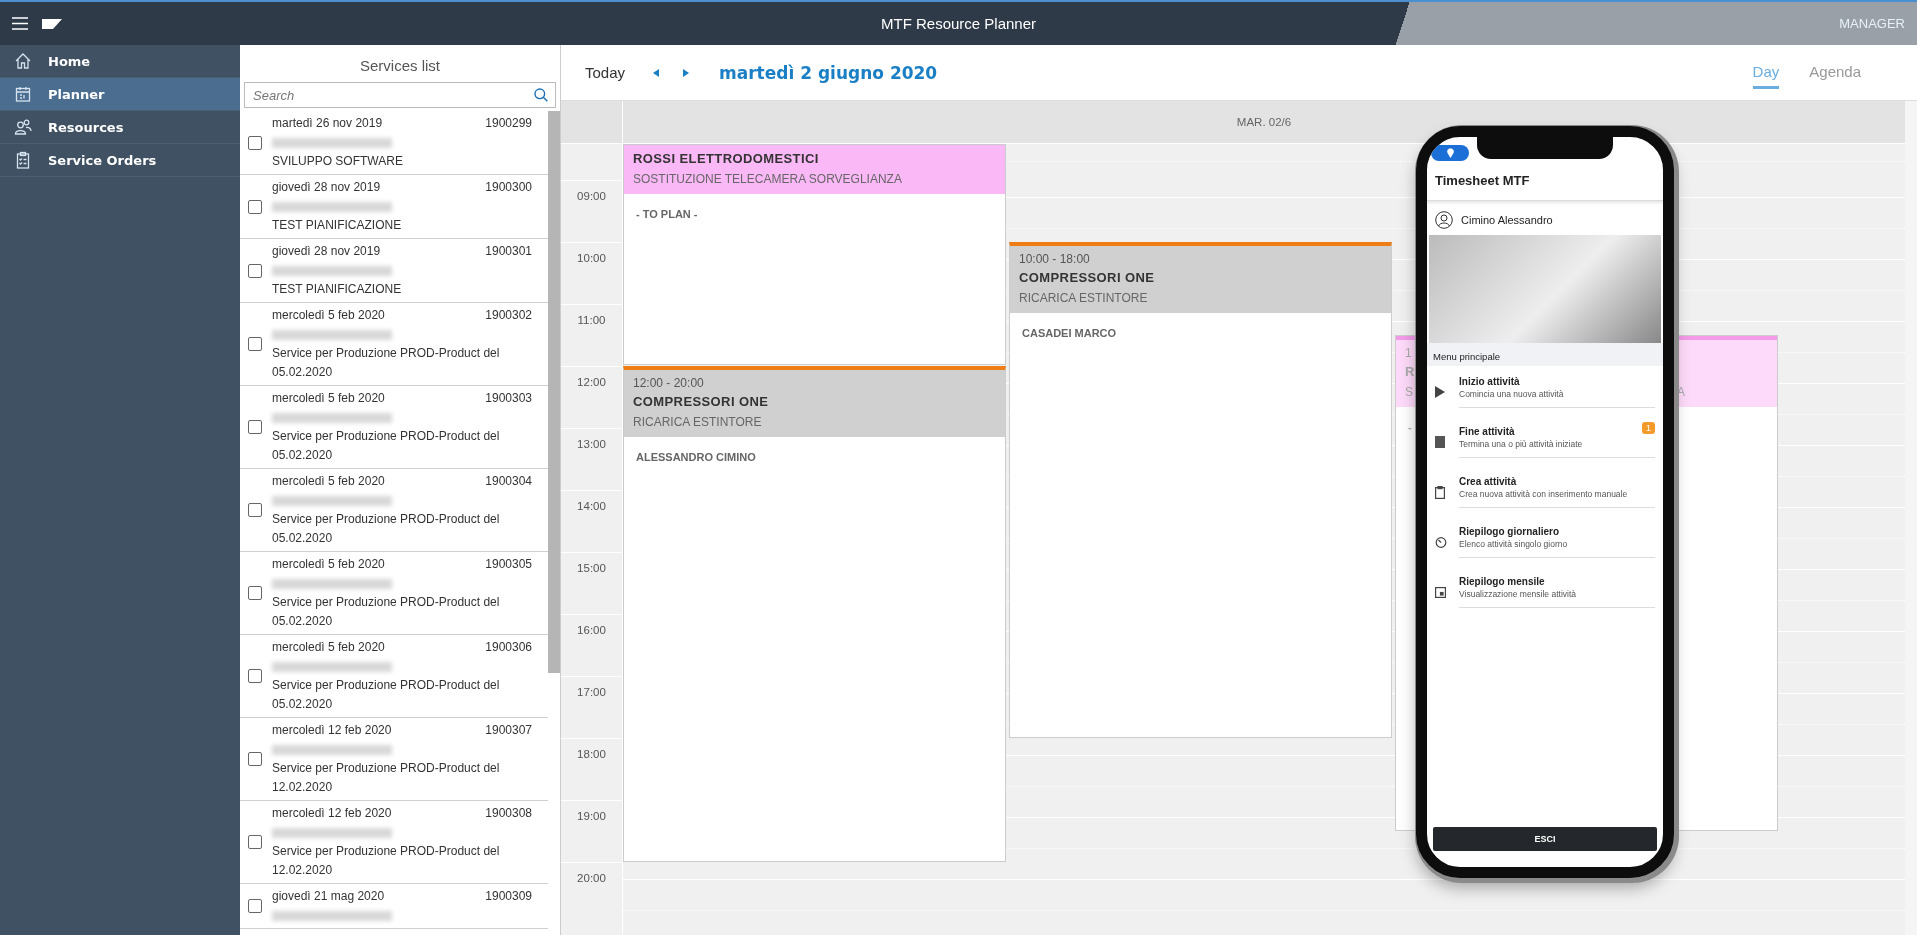 Image resolution: width=1917 pixels, height=935 pixels. Describe the element at coordinates (508, 123) in the screenshot. I see `service-number: 1900299` at that location.